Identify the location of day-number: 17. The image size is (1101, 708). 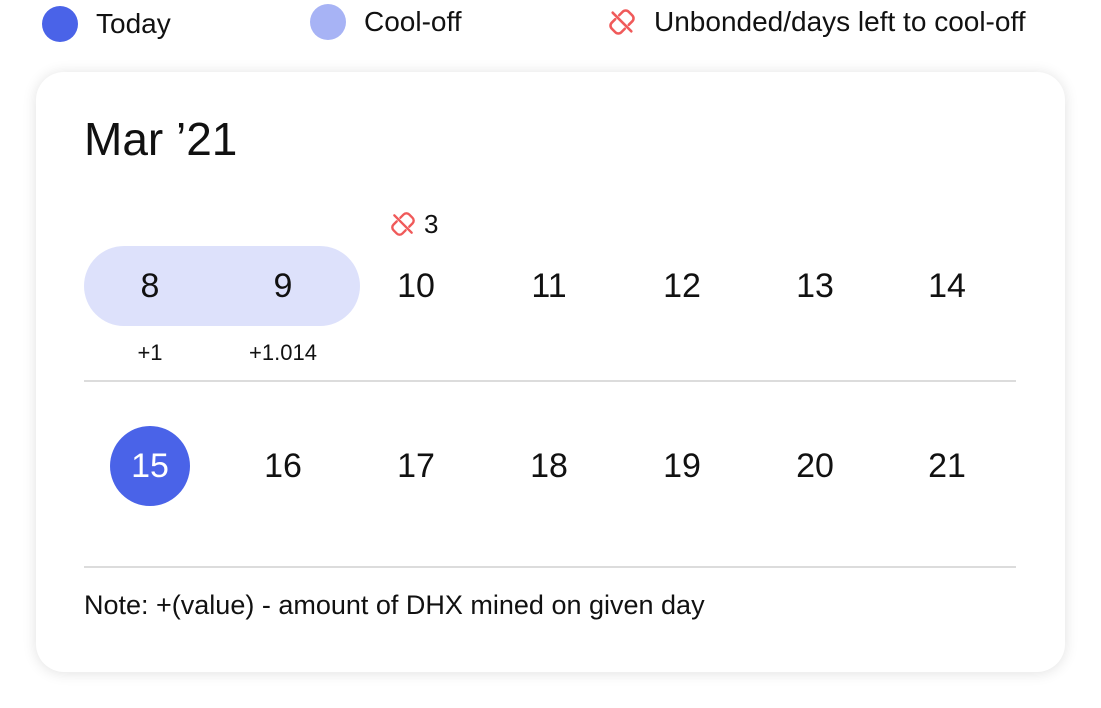
(416, 466).